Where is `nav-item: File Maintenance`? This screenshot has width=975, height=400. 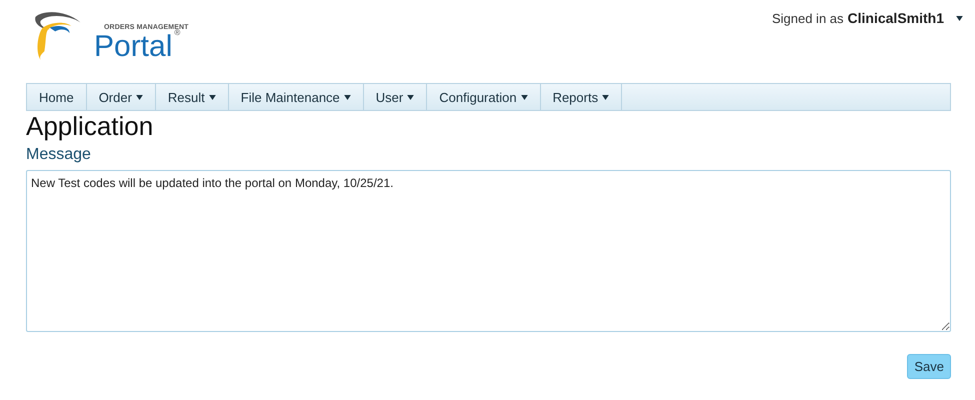
nav-item: File Maintenance is located at coordinates (296, 97).